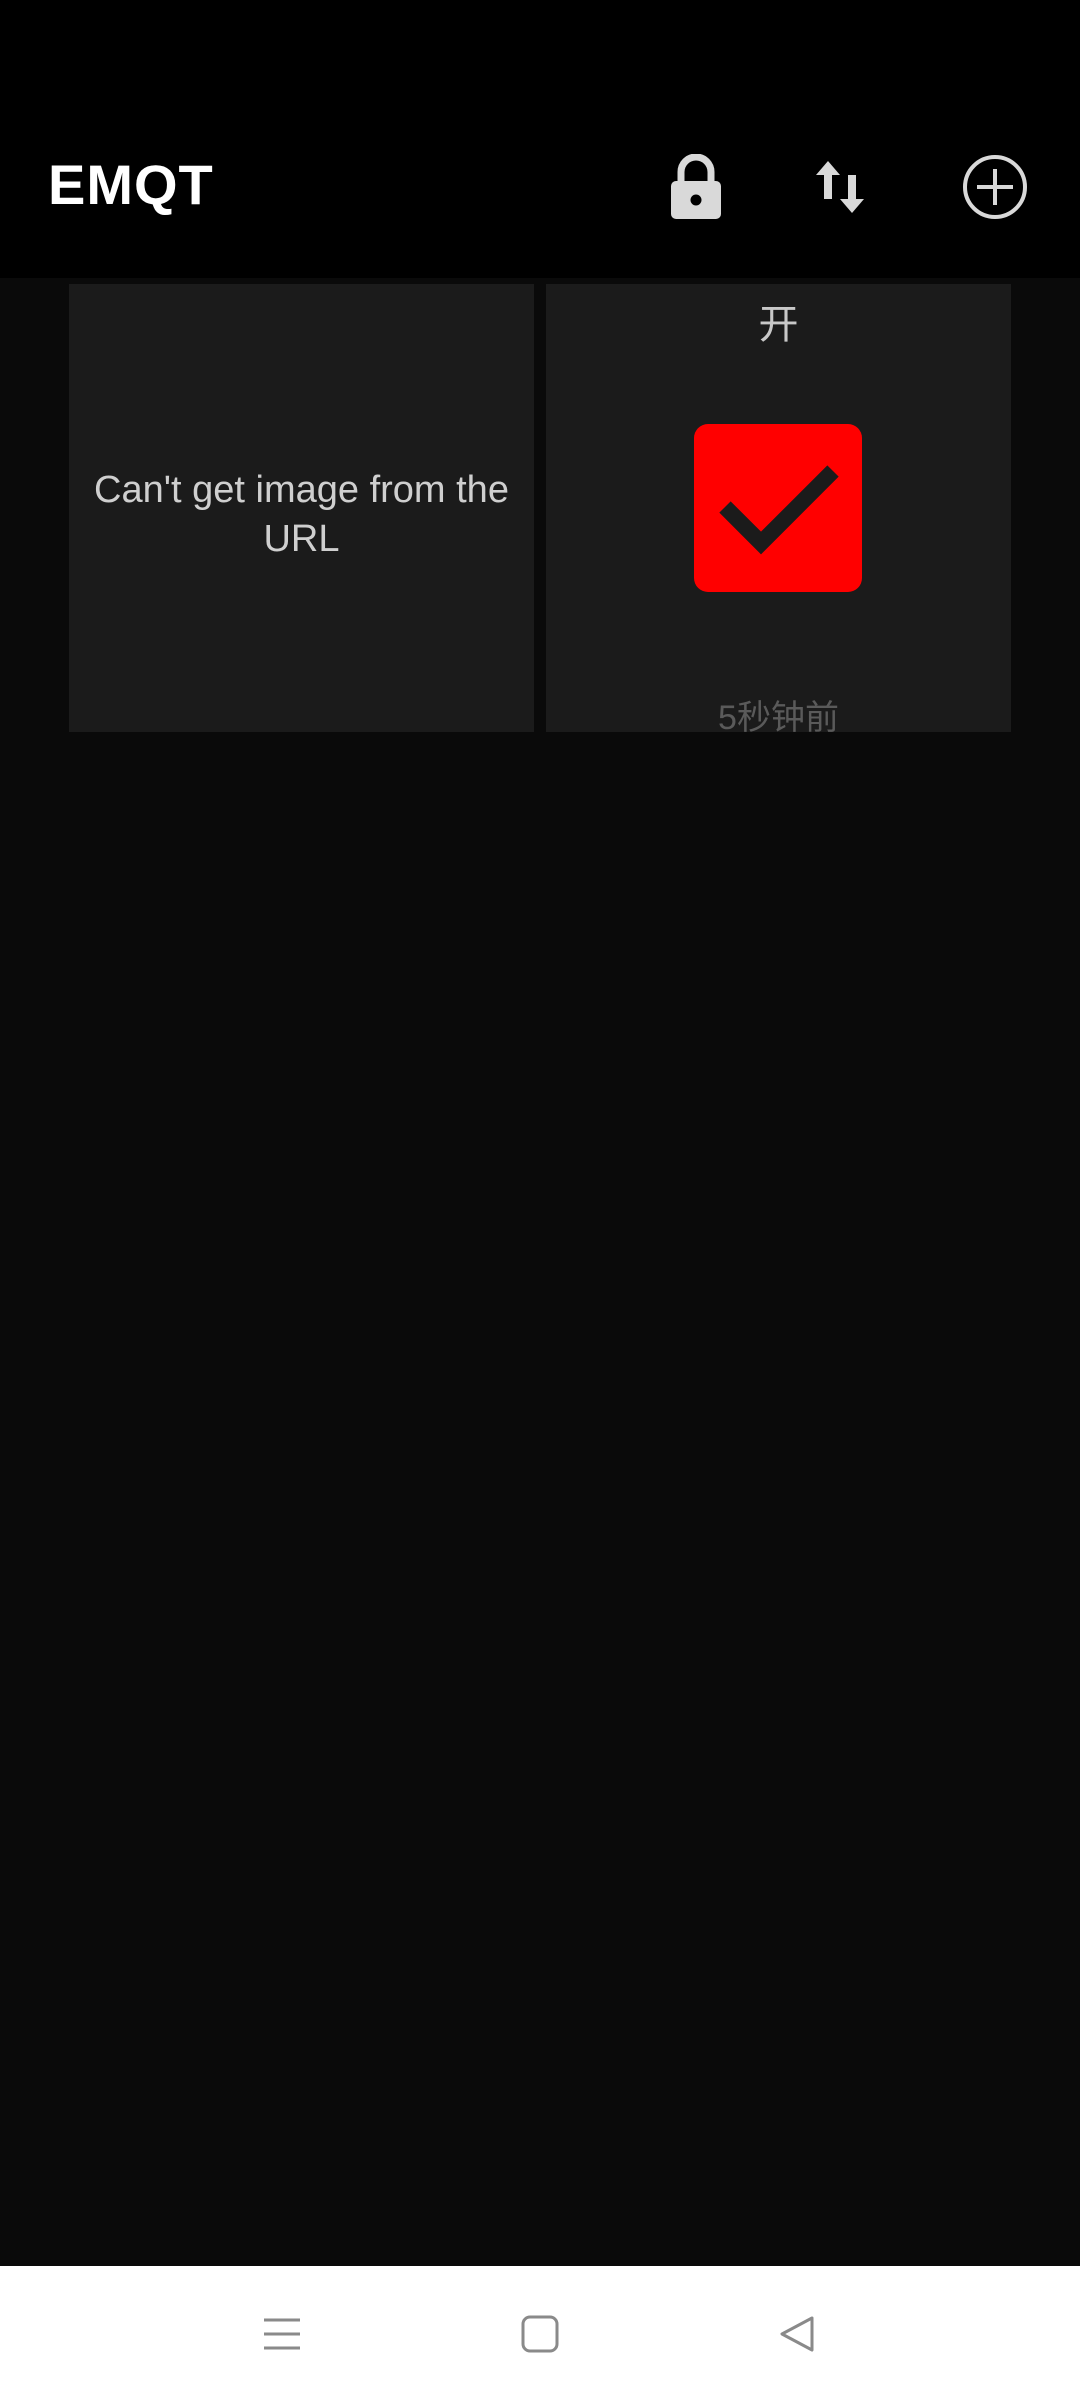 This screenshot has width=1080, height=2400. I want to click on app-bar: EMQT, so click(540, 185).